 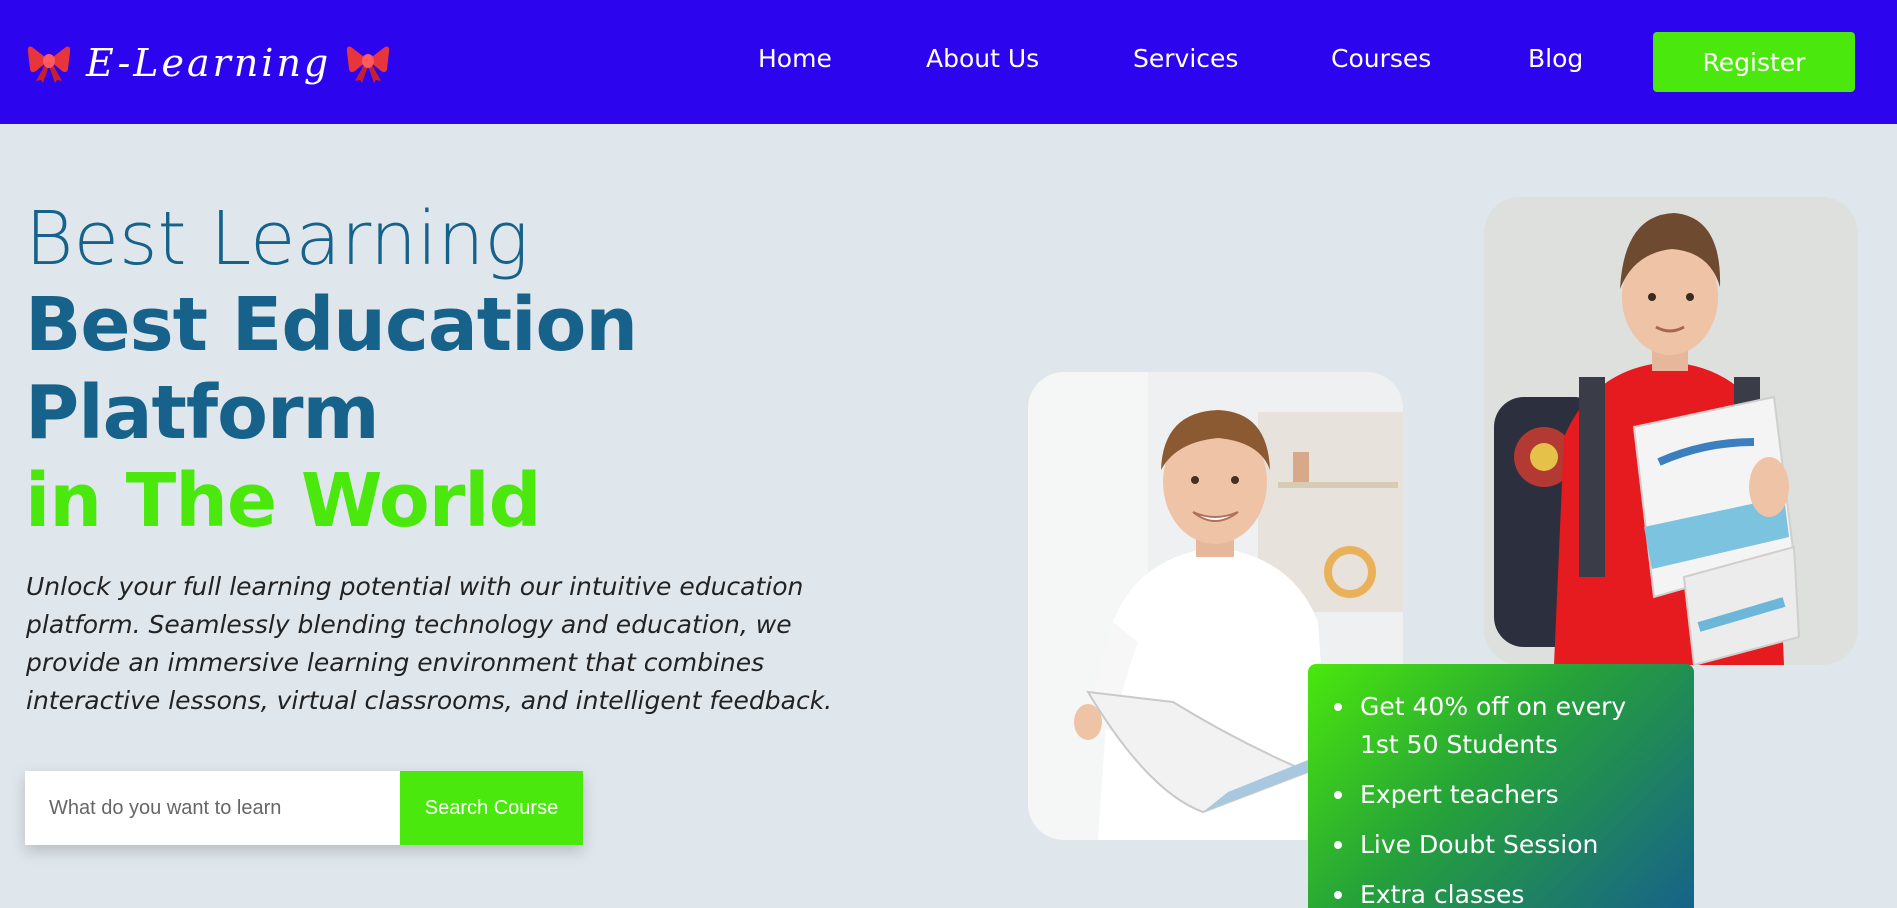 What do you see at coordinates (1482, 726) in the screenshot?
I see `feature-item: Get 40% off on every 1st 50 Students` at bounding box center [1482, 726].